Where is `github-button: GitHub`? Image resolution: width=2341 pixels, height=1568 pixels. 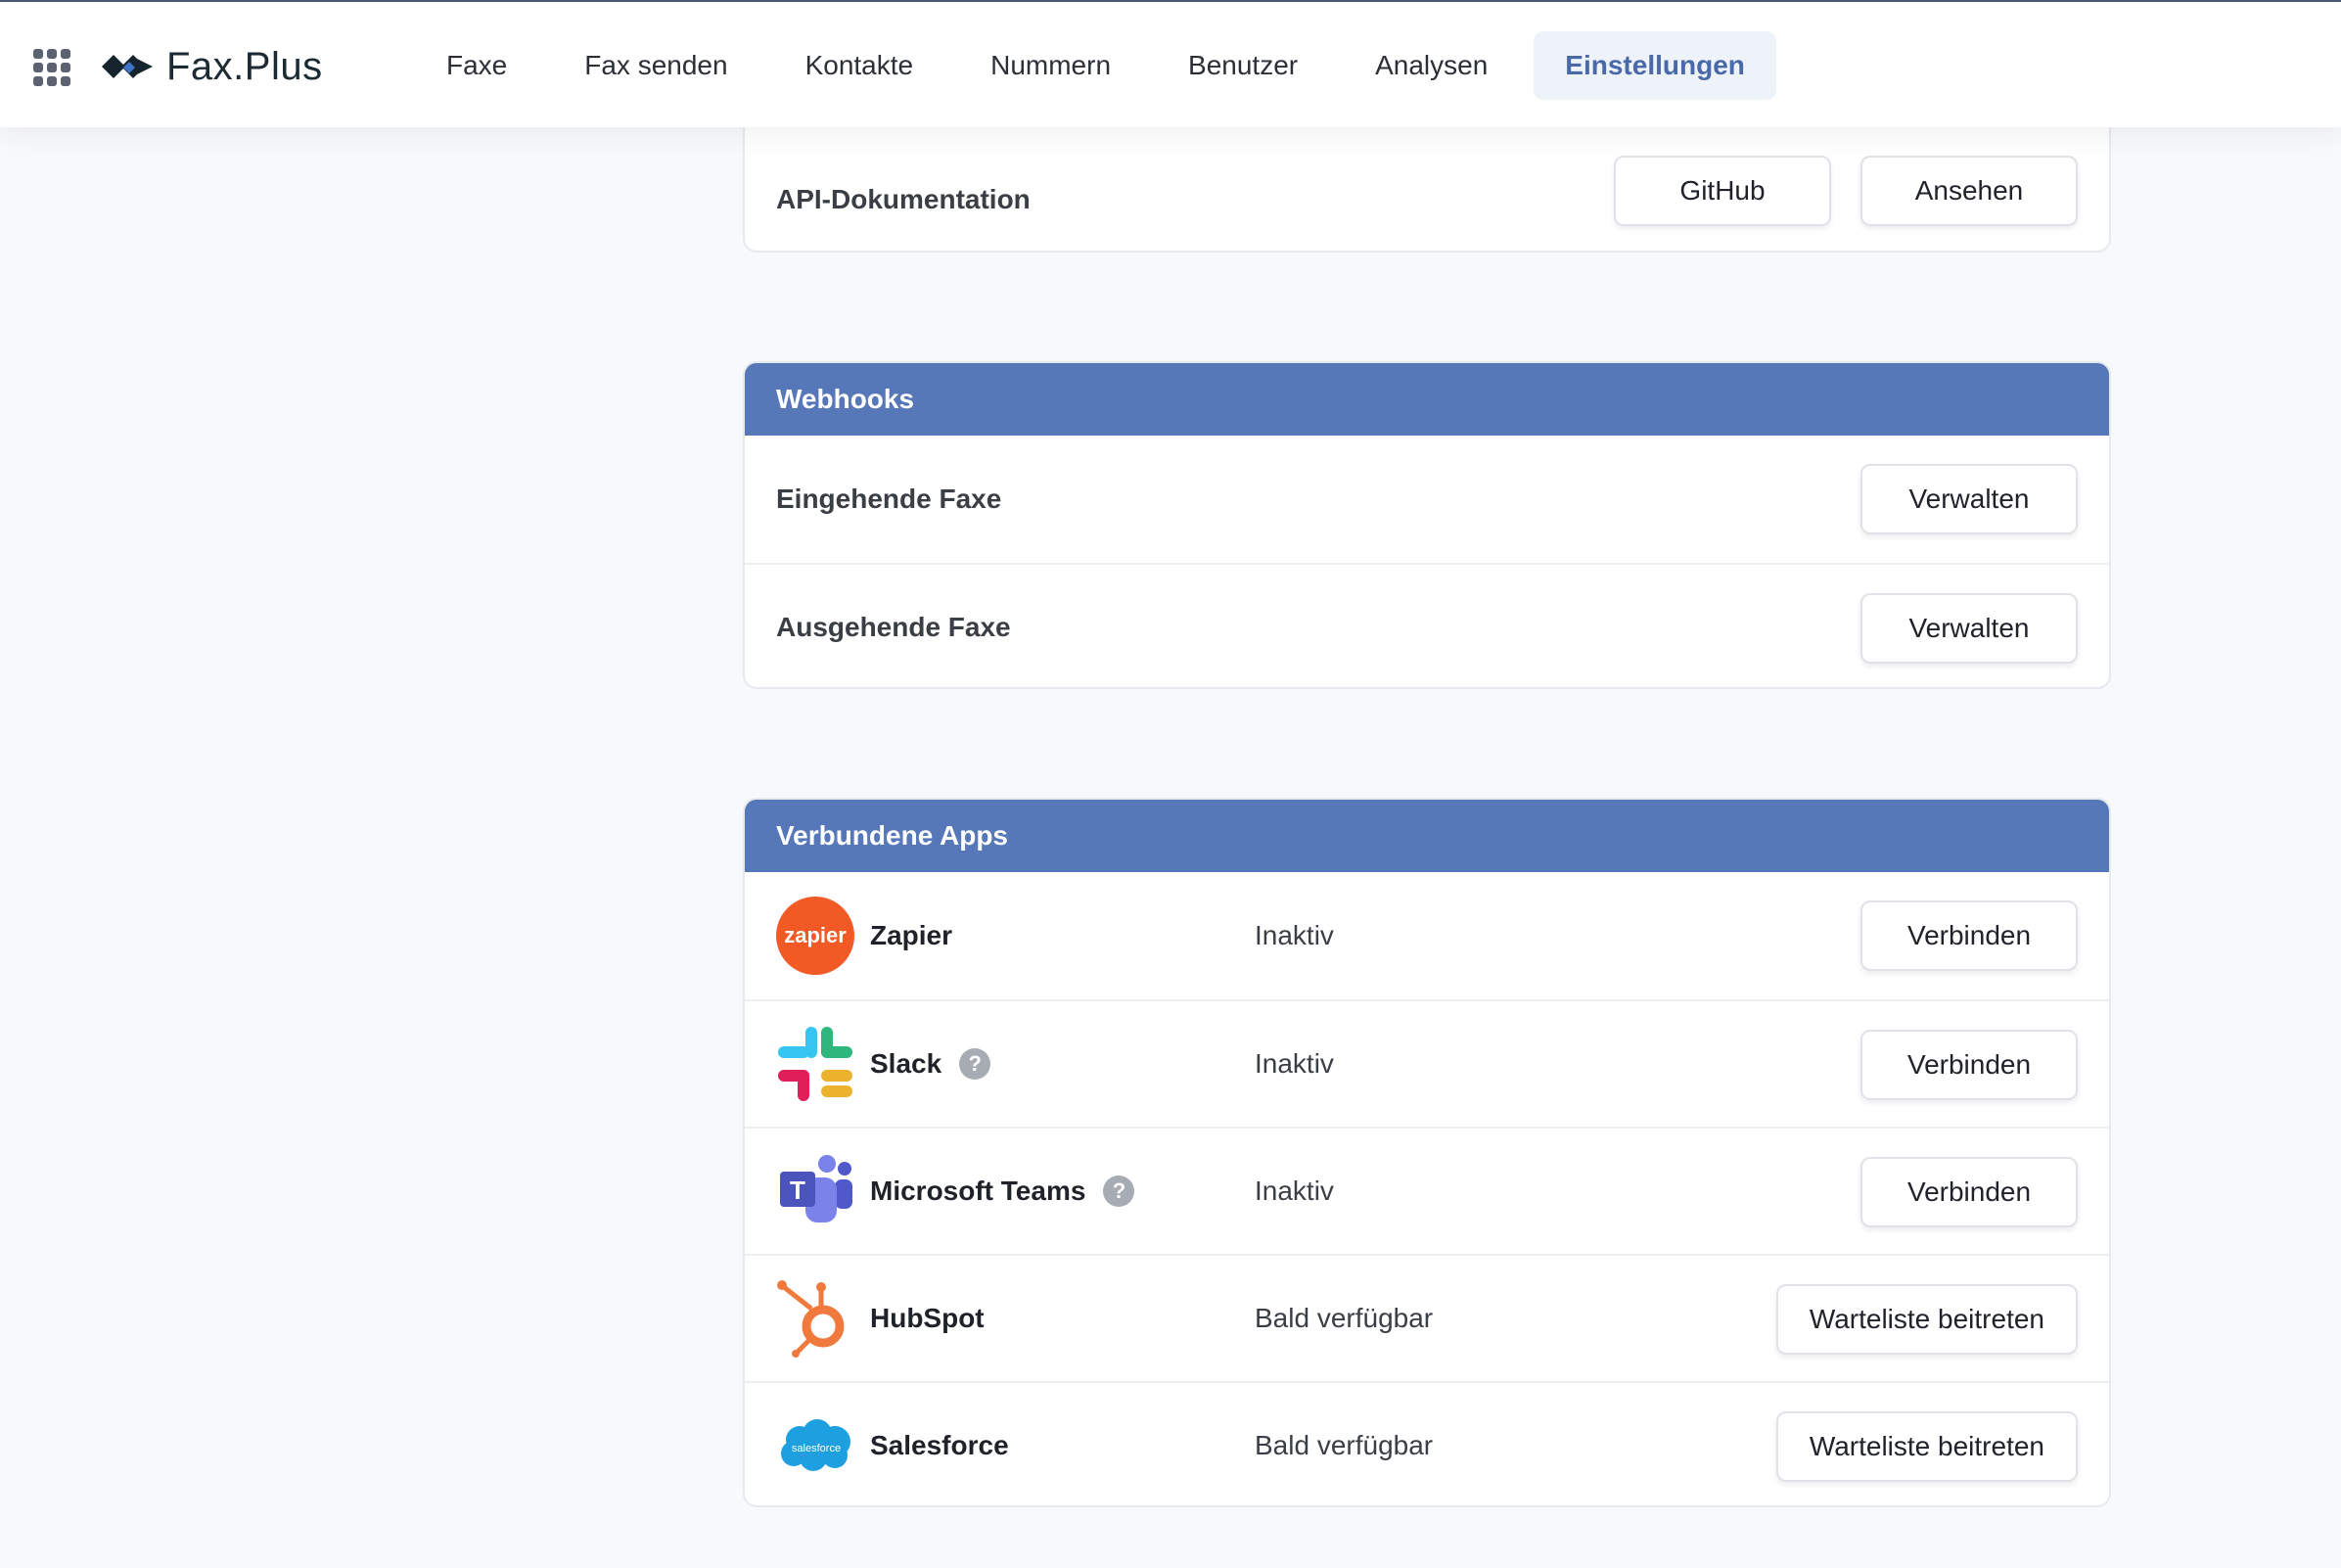 github-button: GitHub is located at coordinates (1723, 191).